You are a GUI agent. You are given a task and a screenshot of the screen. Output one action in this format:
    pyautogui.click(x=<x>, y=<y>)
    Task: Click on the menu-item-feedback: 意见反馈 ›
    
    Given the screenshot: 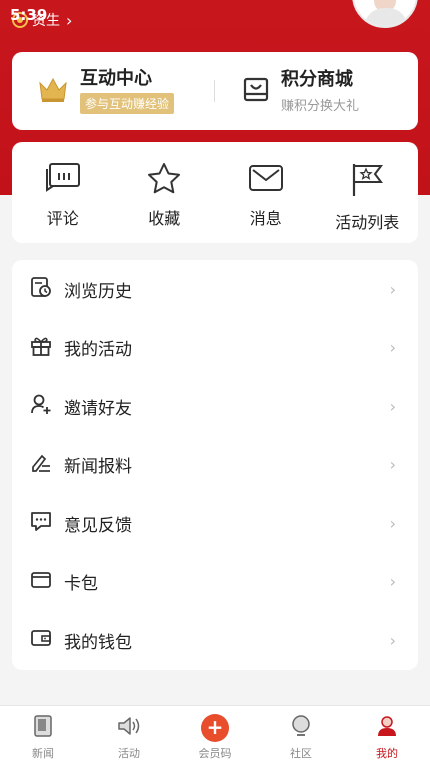 What is the action you would take?
    pyautogui.click(x=215, y=523)
    